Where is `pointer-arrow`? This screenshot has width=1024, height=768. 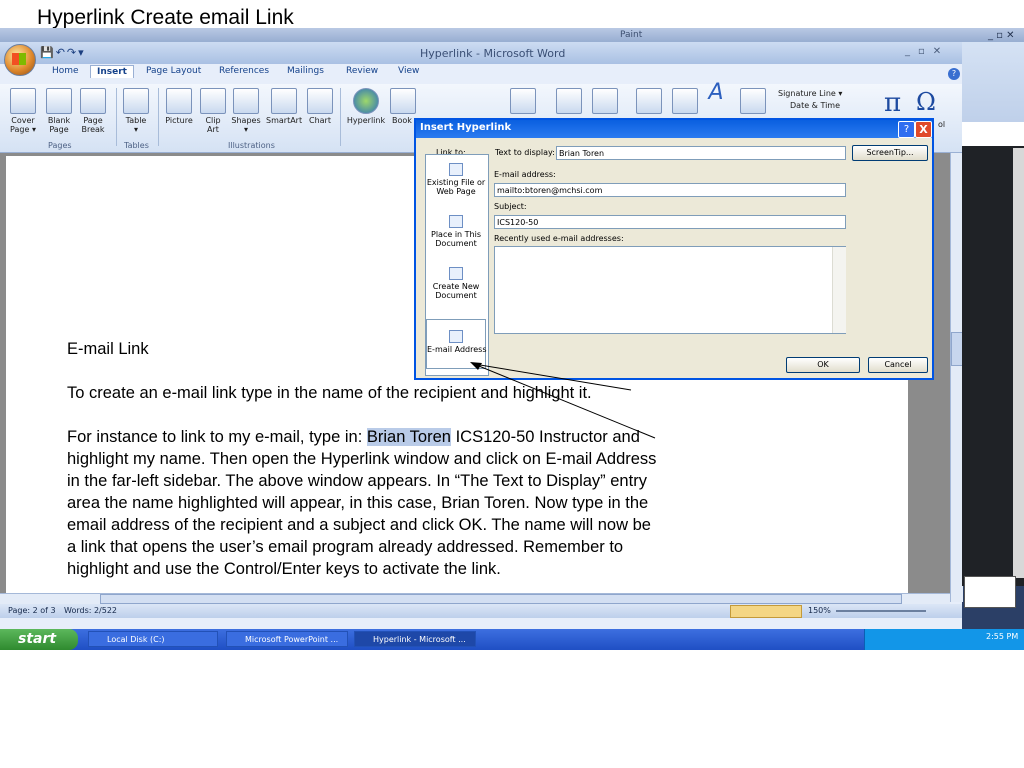
pointer-arrow is located at coordinates (563, 400).